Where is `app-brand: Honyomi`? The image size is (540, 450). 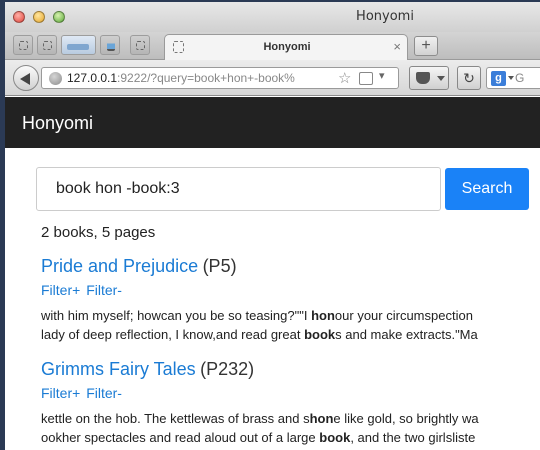 app-brand: Honyomi is located at coordinates (57, 123).